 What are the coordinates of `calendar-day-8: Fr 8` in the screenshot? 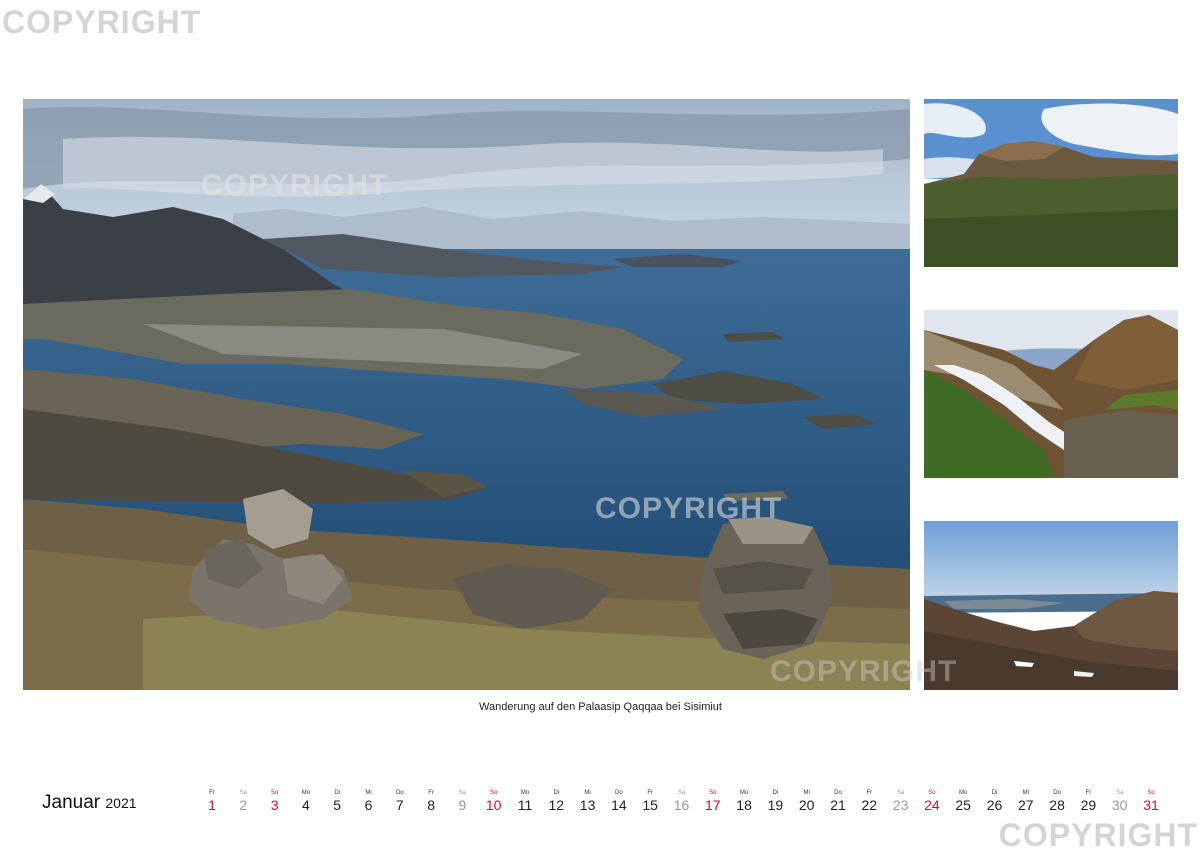 It's located at (431, 801).